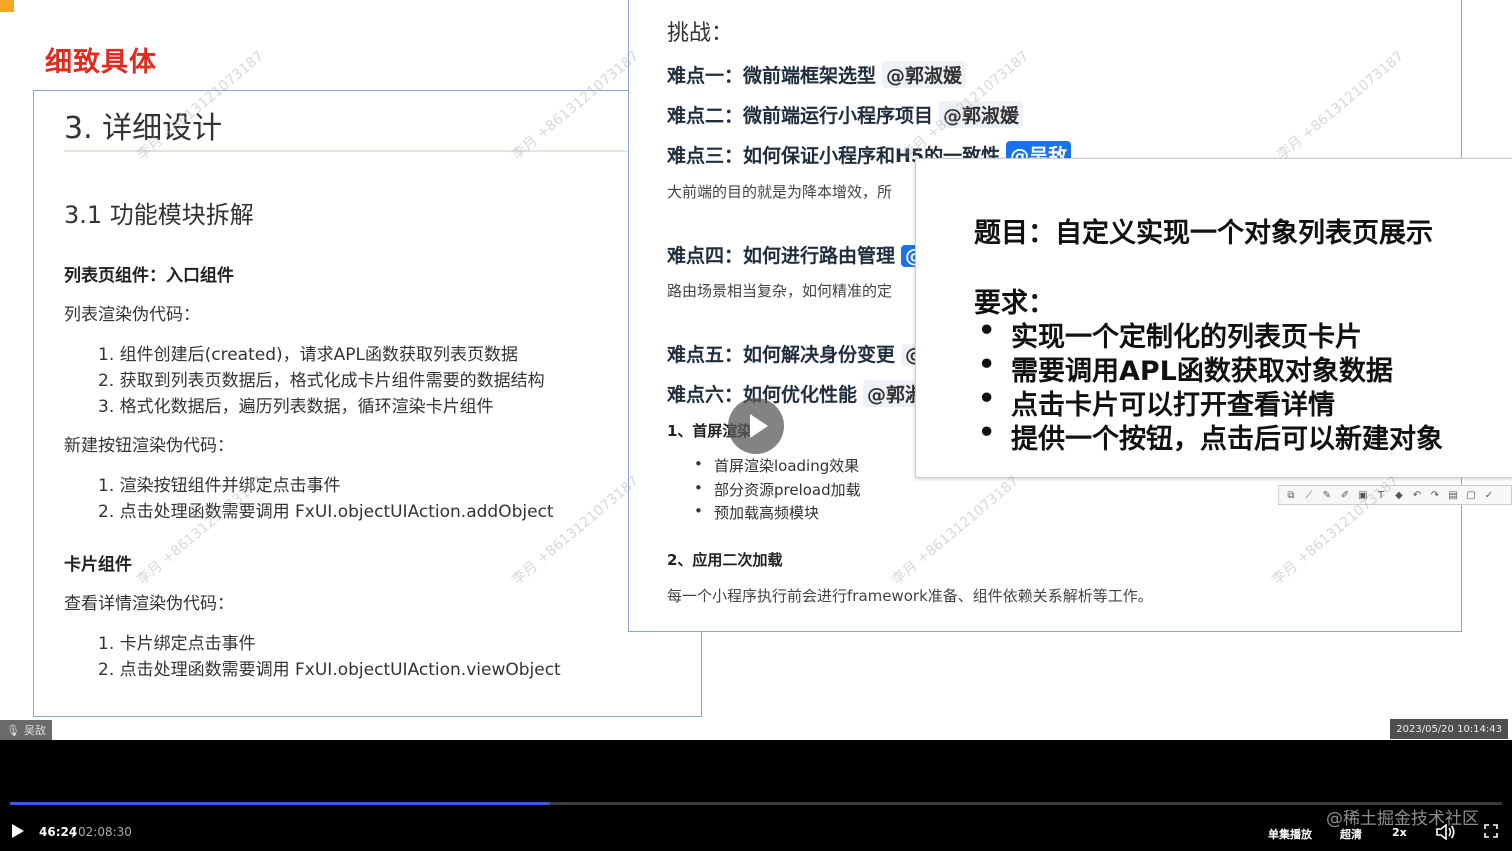 The image size is (1512, 851). Describe the element at coordinates (132, 315) in the screenshot. I see `list-render-label: 列表渲染伪代码：` at that location.